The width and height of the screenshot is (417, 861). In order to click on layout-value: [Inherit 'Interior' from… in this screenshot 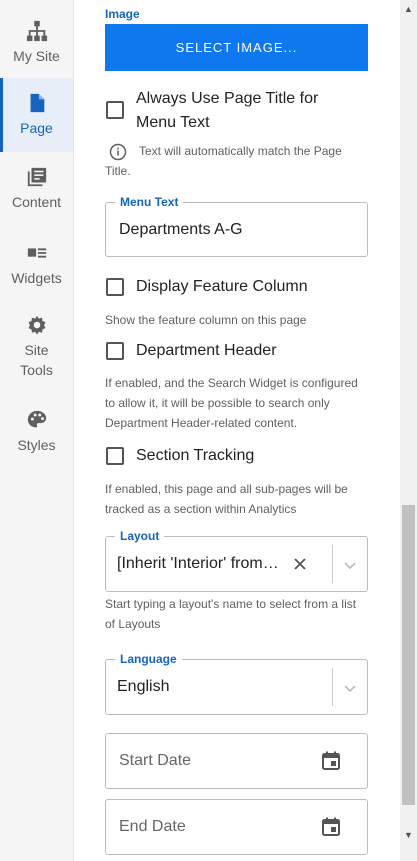, I will do `click(202, 564)`.